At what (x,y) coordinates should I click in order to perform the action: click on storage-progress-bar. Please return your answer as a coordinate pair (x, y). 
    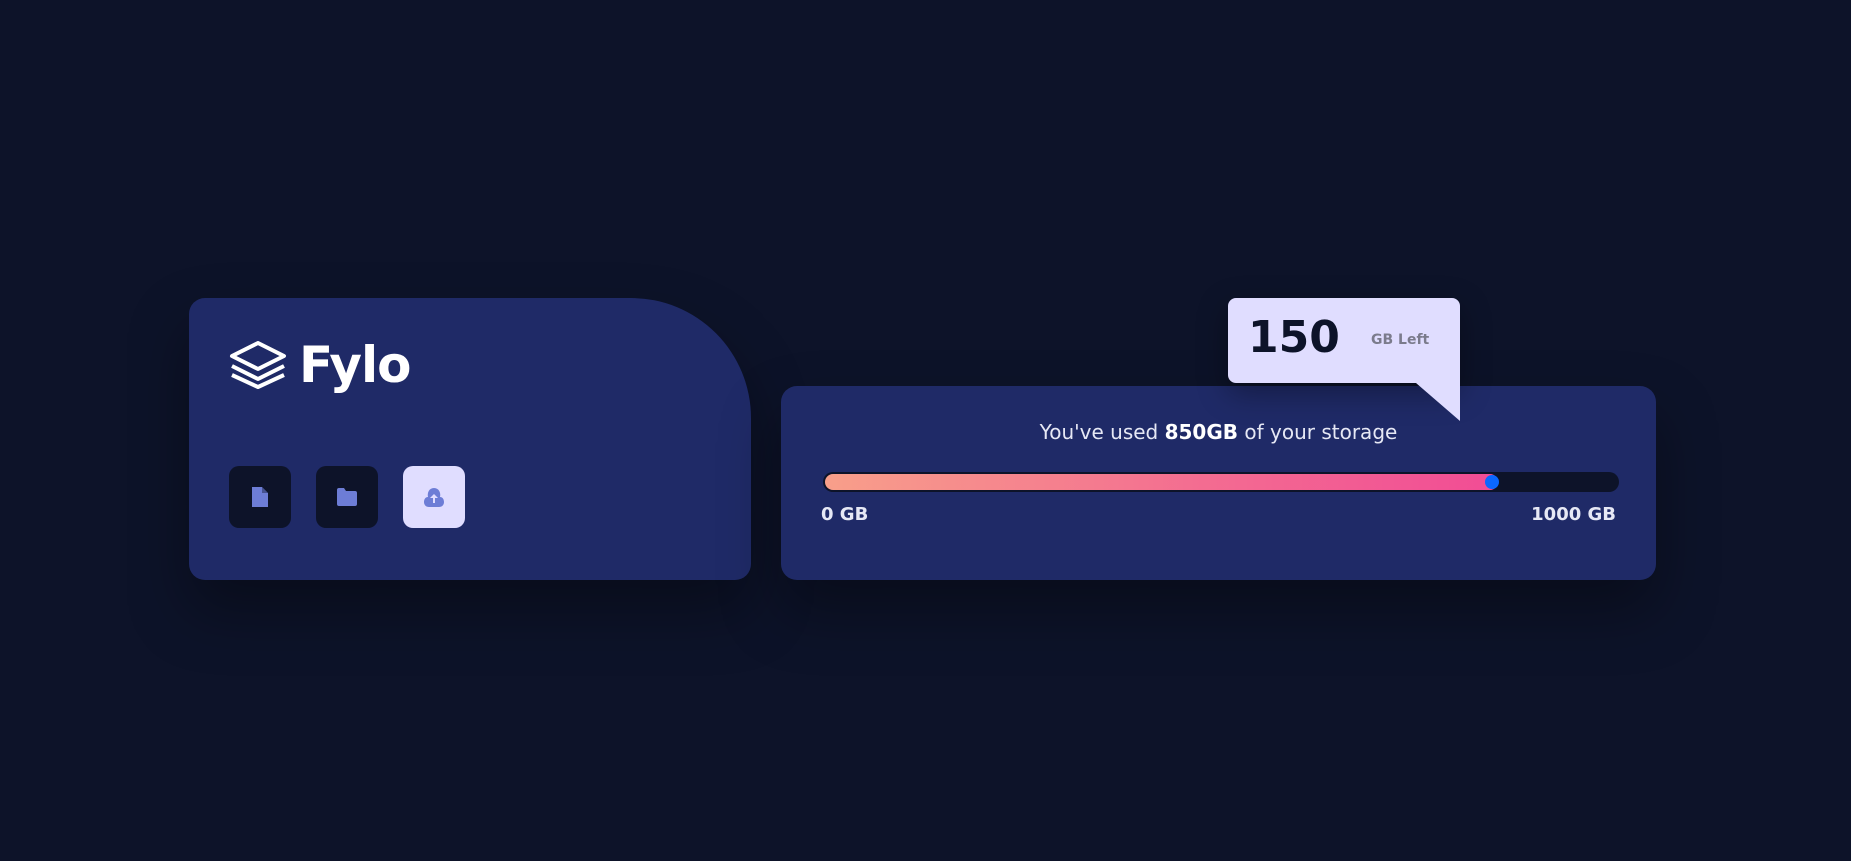
    Looking at the image, I should click on (1221, 482).